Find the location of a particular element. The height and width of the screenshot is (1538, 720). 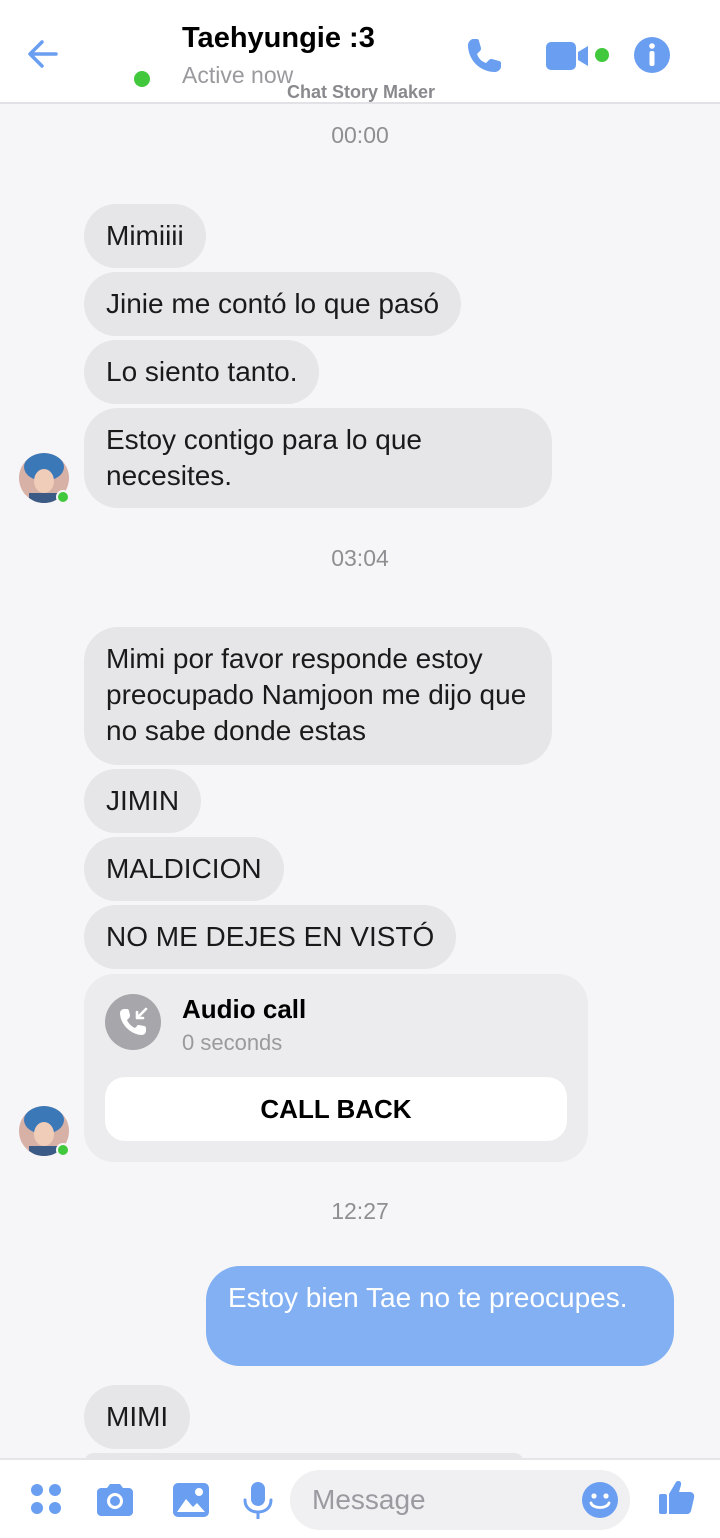

message-input: Message is located at coordinates (460, 1500).